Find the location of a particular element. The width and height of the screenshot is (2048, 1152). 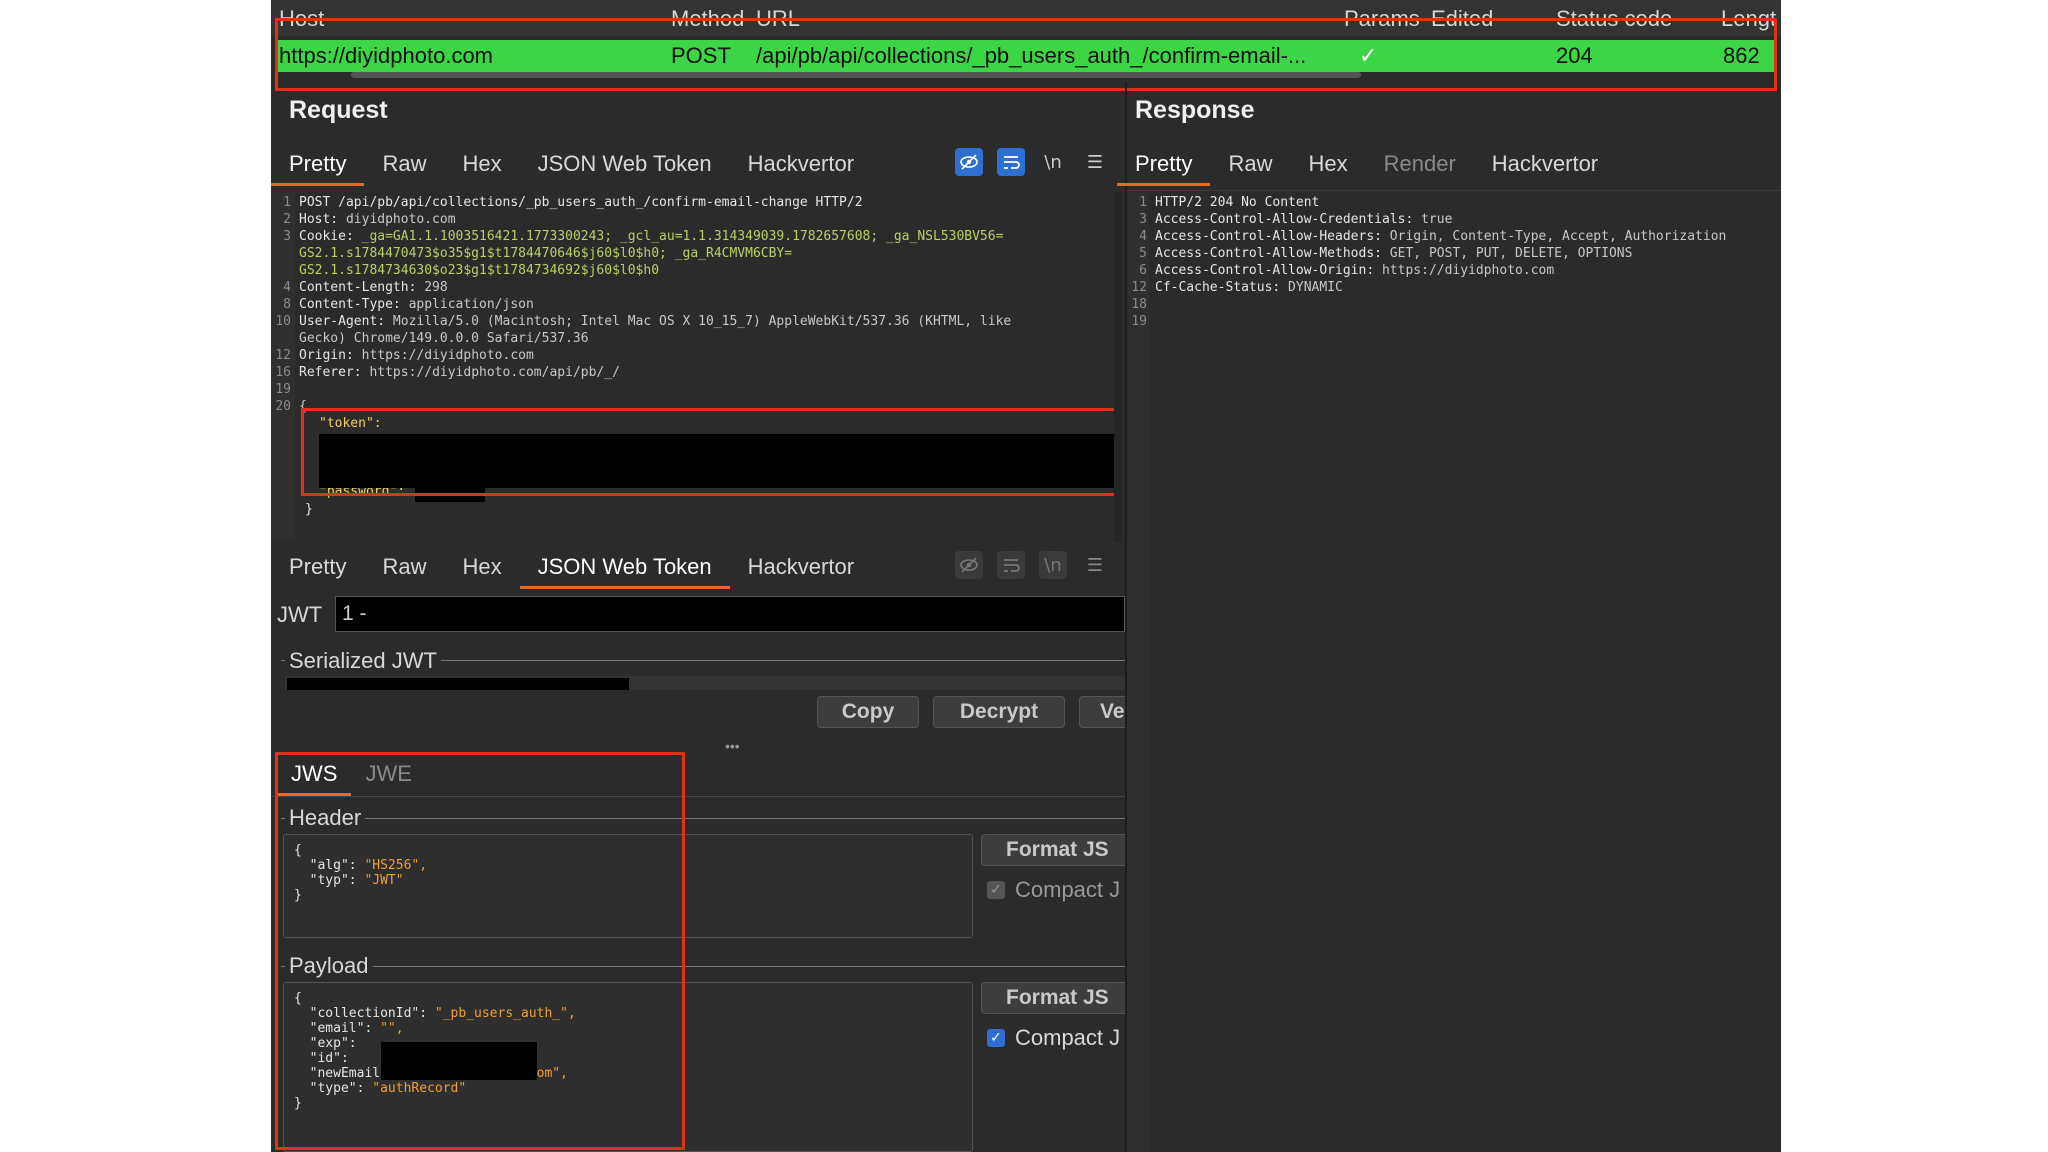

col-edited: Edited is located at coordinates (1462, 19).